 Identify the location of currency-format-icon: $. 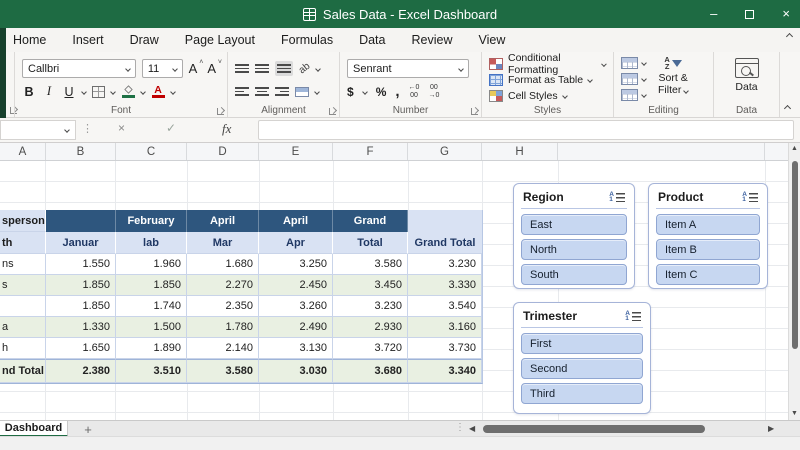
(350, 92).